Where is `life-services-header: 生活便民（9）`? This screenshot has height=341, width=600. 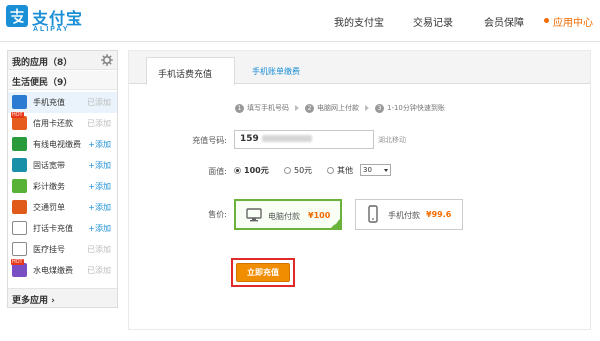
life-services-header: 生活便民（9） is located at coordinates (62, 80).